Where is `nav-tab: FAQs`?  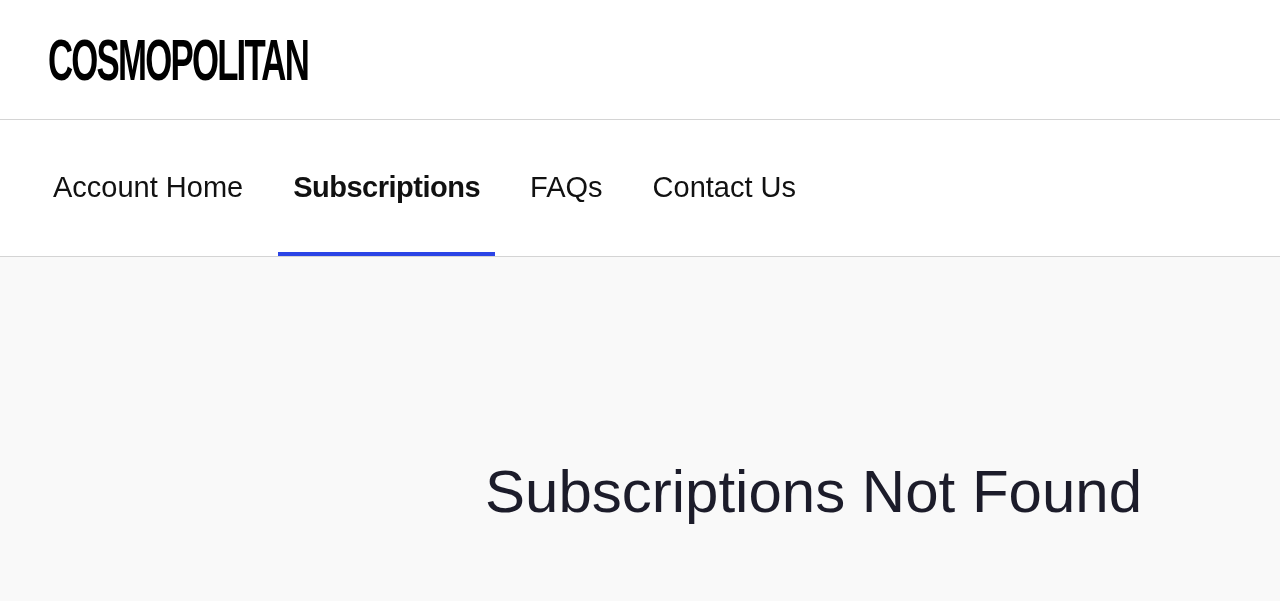 nav-tab: FAQs is located at coordinates (566, 188).